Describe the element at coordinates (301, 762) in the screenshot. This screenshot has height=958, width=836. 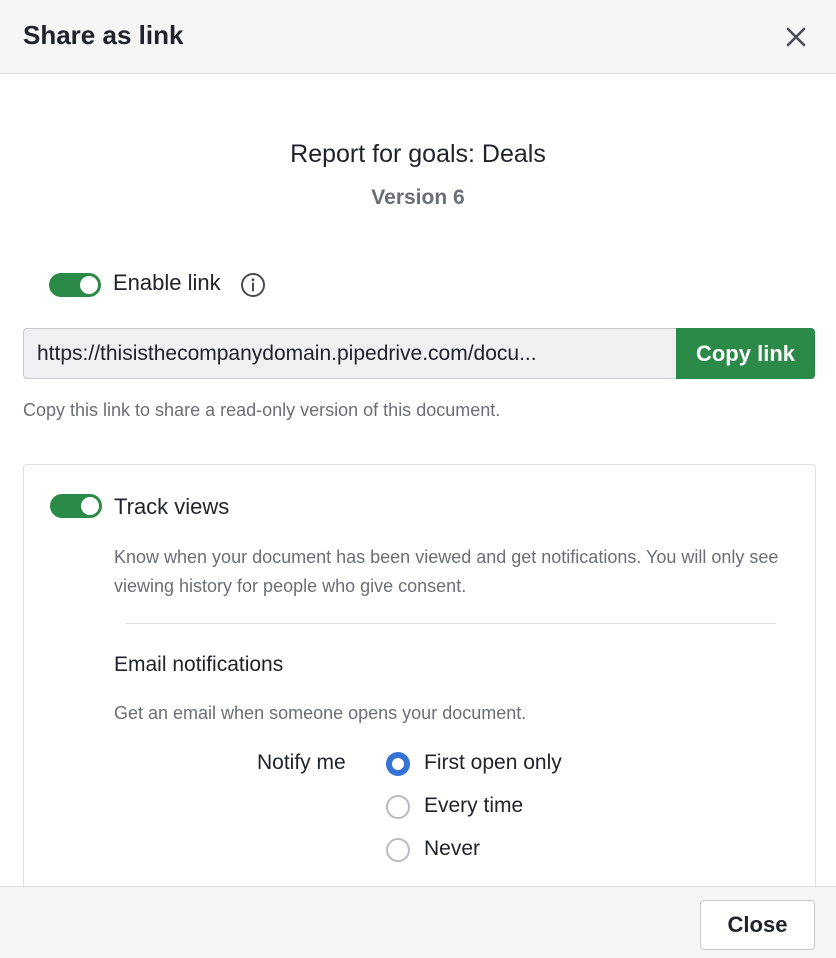
I see `notify-me-label: Notify me` at that location.